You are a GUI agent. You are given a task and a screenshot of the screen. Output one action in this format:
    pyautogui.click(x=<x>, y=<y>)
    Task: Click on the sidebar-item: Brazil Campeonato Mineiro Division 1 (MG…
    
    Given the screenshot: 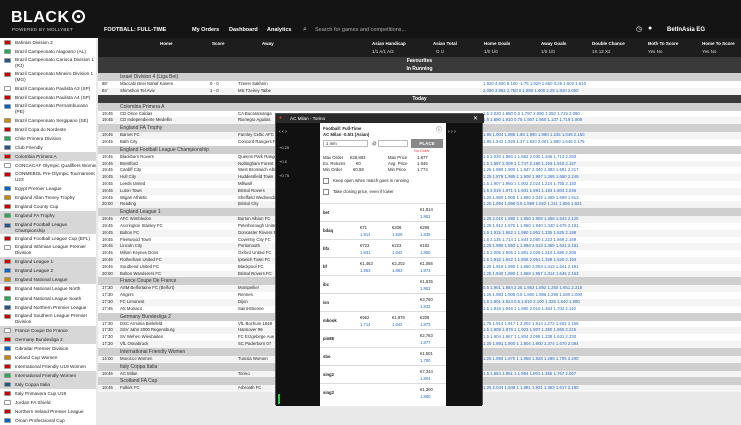 What is the action you would take?
    pyautogui.click(x=48, y=77)
    